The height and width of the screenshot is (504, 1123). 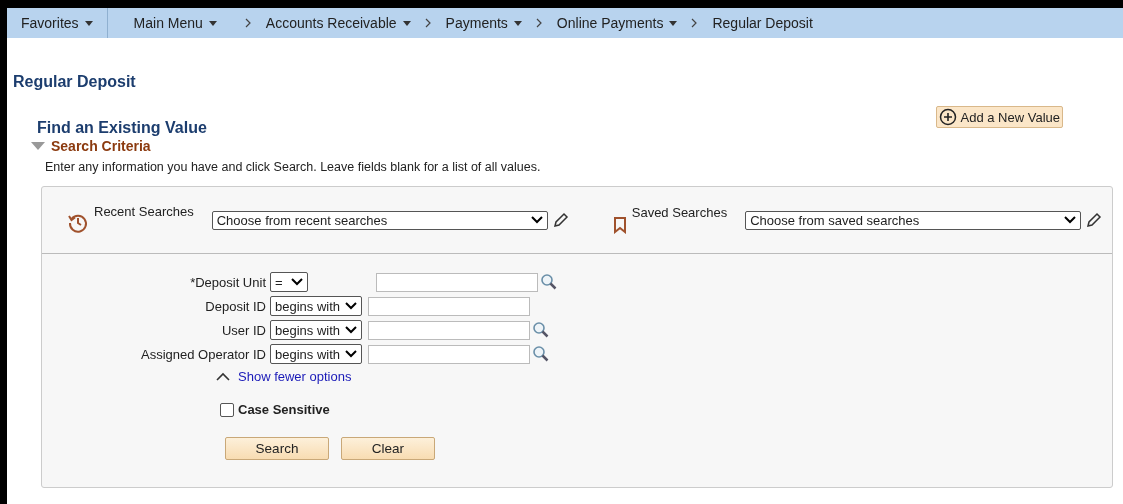 What do you see at coordinates (762, 23) in the screenshot?
I see `nav-menu-item: Regular Deposit` at bounding box center [762, 23].